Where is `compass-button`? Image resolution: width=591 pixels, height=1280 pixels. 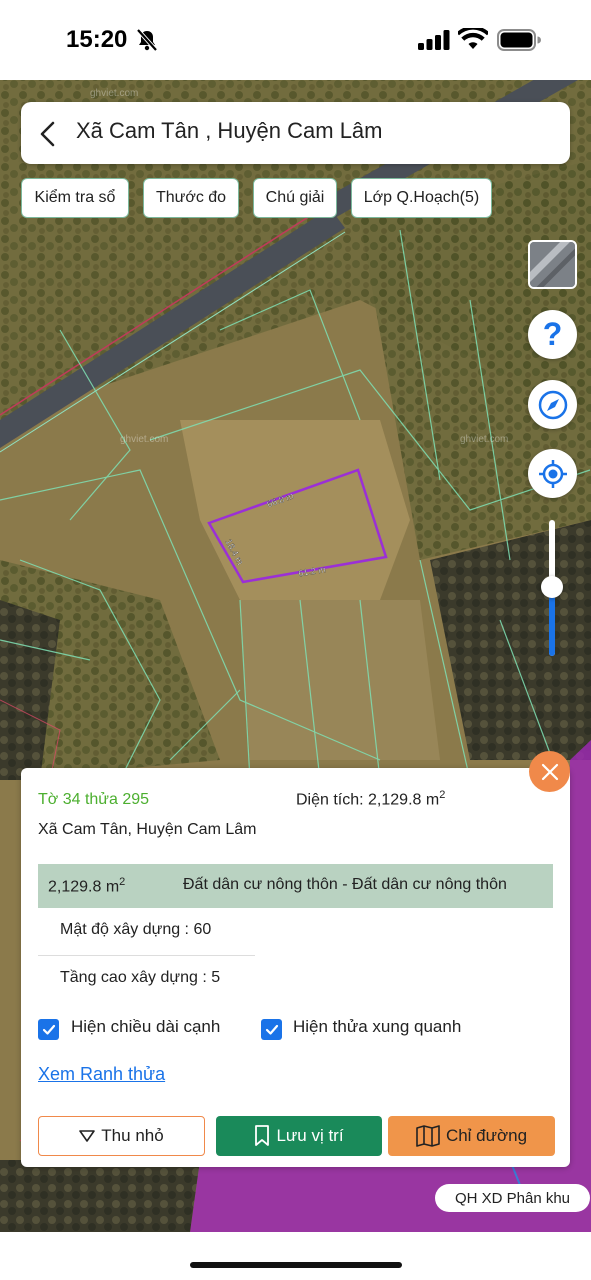
compass-button is located at coordinates (552, 404).